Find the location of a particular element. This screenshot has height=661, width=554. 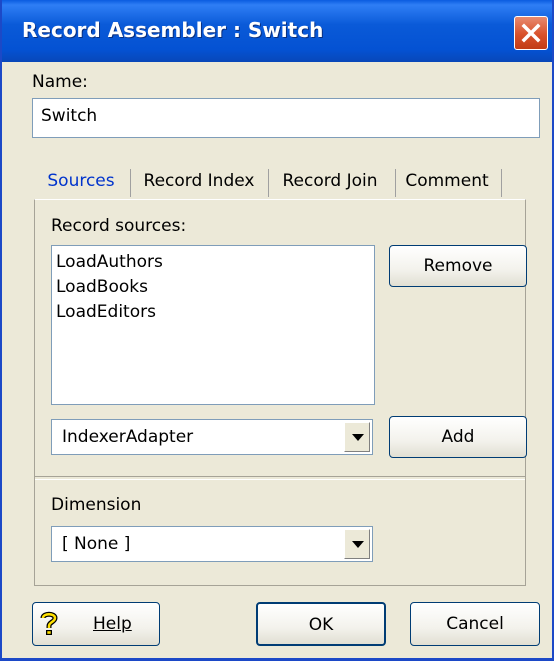

name-label: Name: is located at coordinates (60, 82).